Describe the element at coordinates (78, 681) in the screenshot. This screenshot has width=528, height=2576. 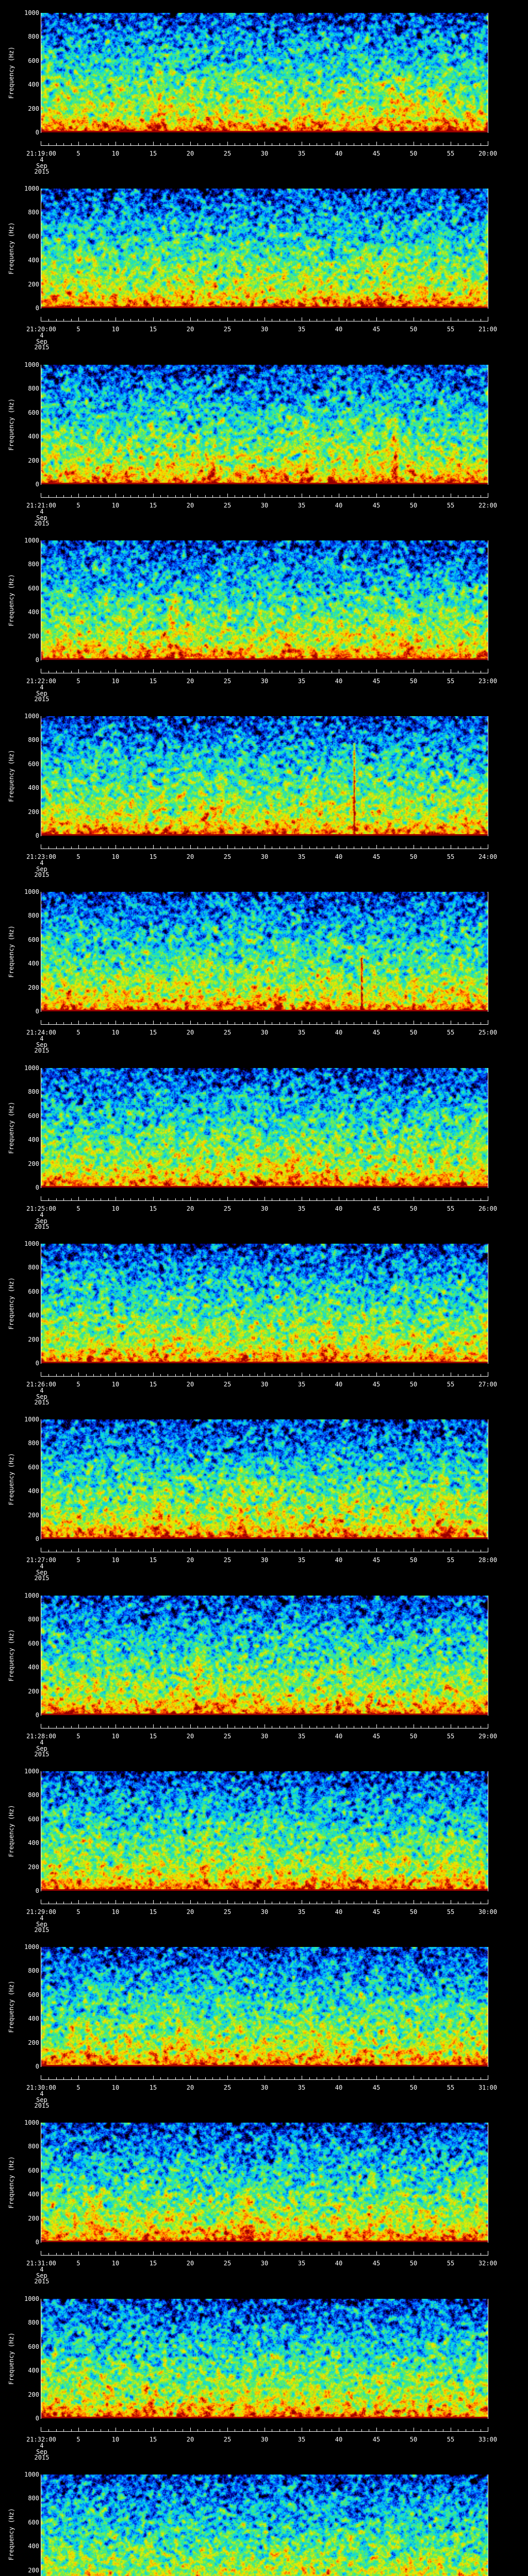
I see `x-tick-label: 5` at that location.